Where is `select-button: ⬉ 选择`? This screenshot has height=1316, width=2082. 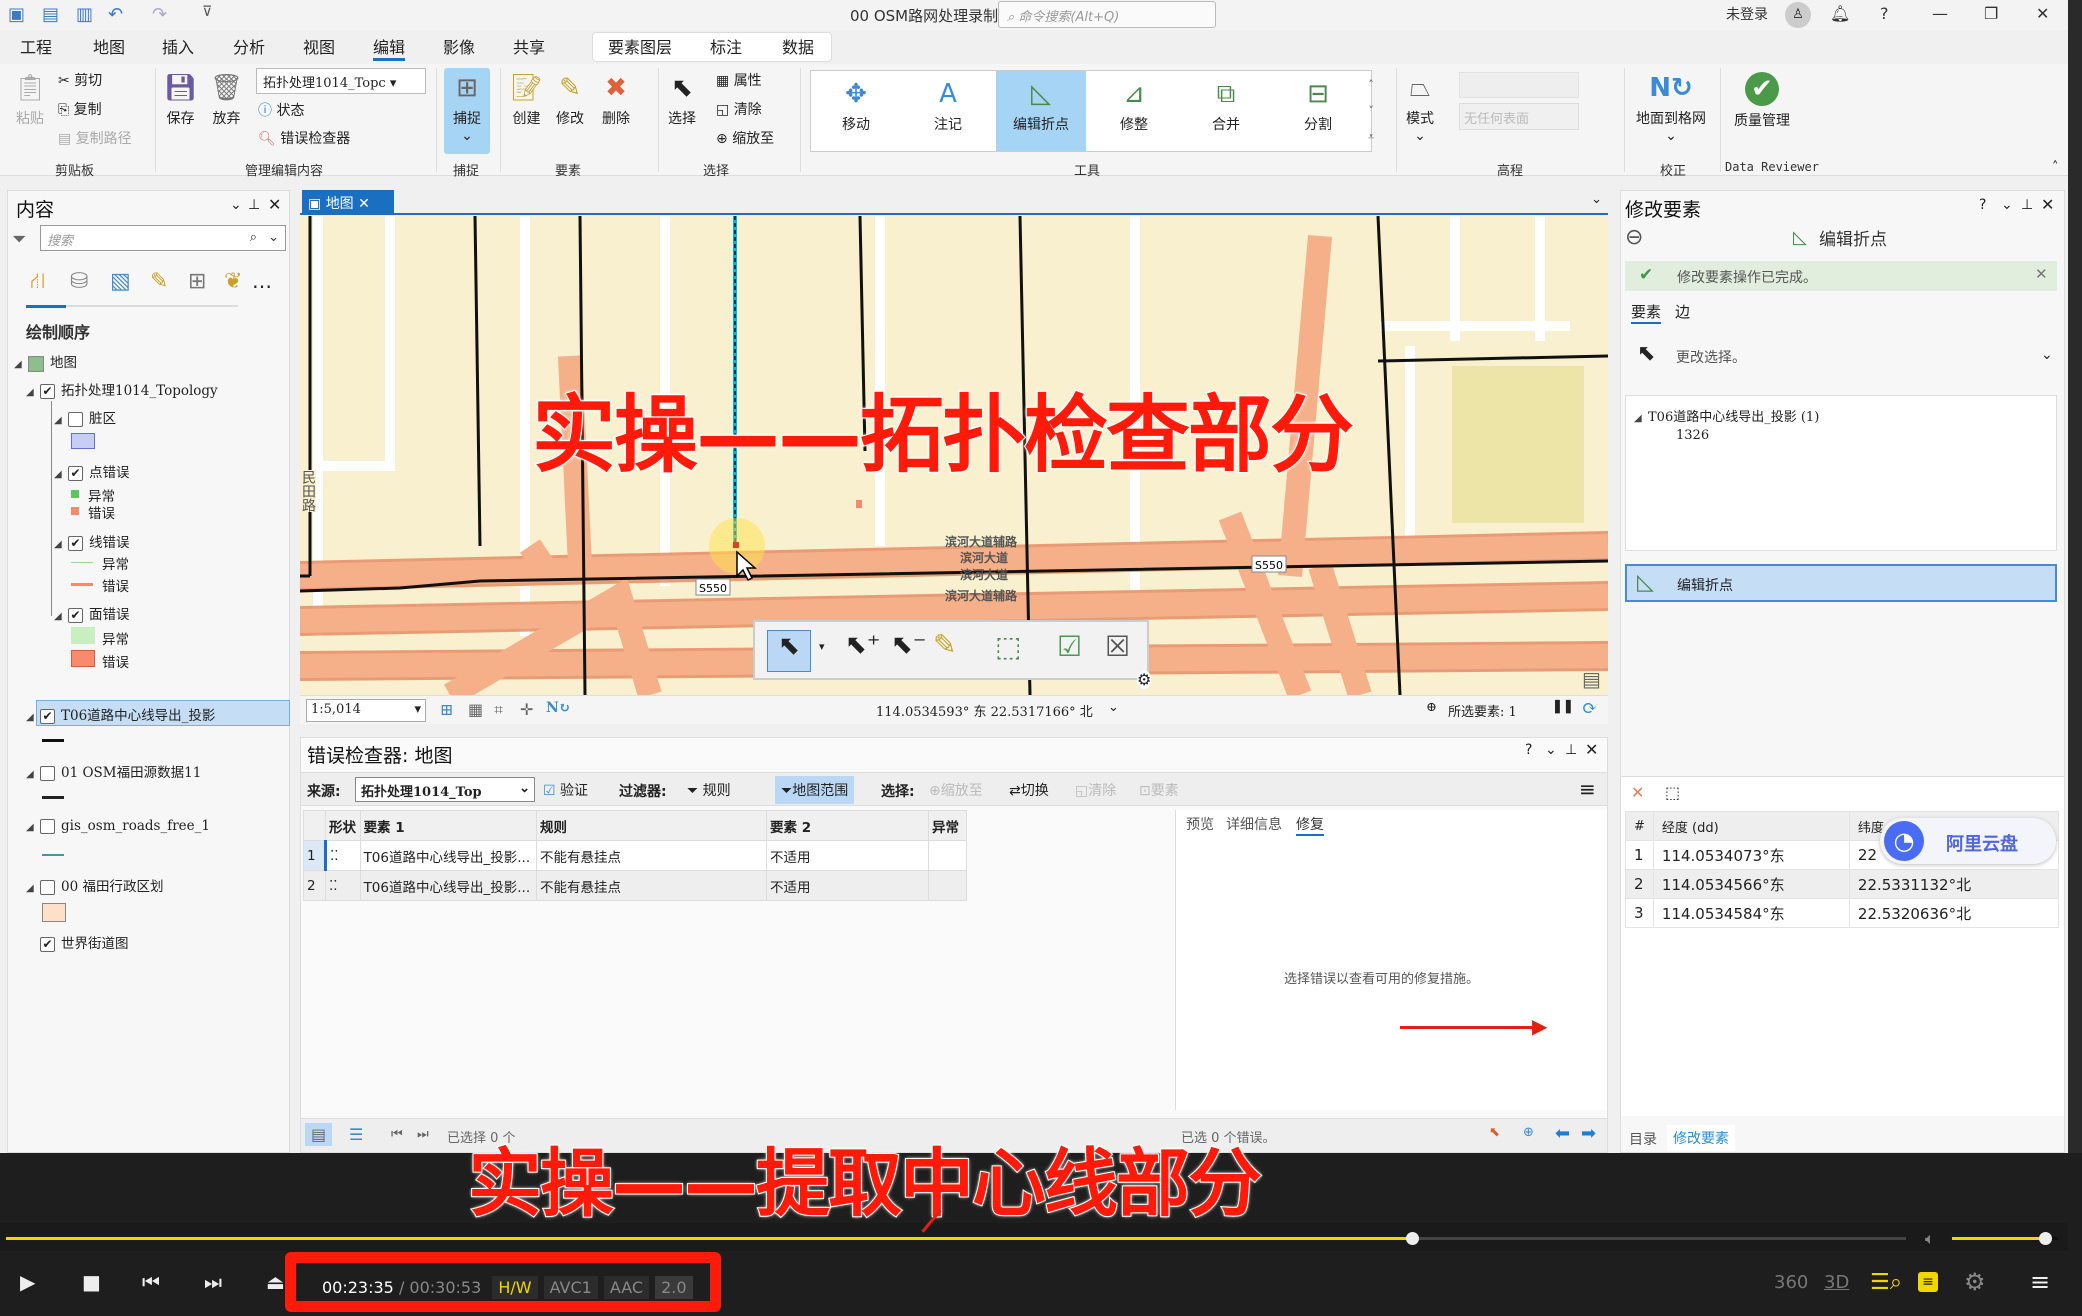
select-button: ⬉ 选择 is located at coordinates (682, 100).